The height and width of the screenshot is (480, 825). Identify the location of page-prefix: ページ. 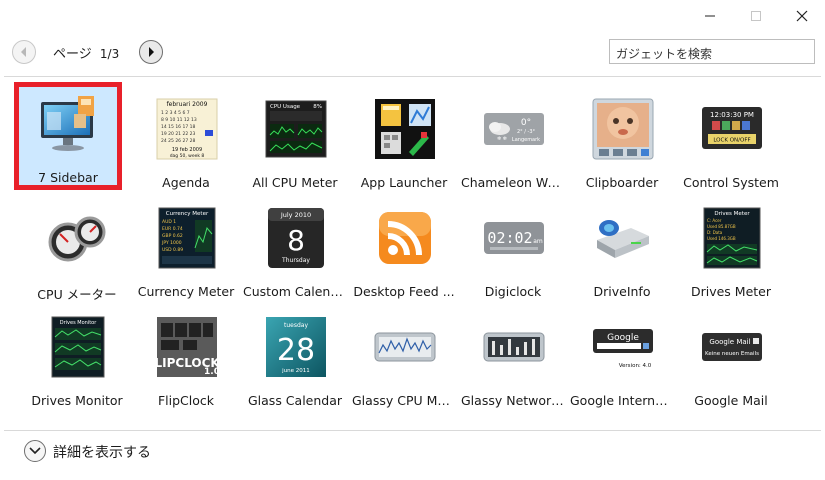
(72, 54).